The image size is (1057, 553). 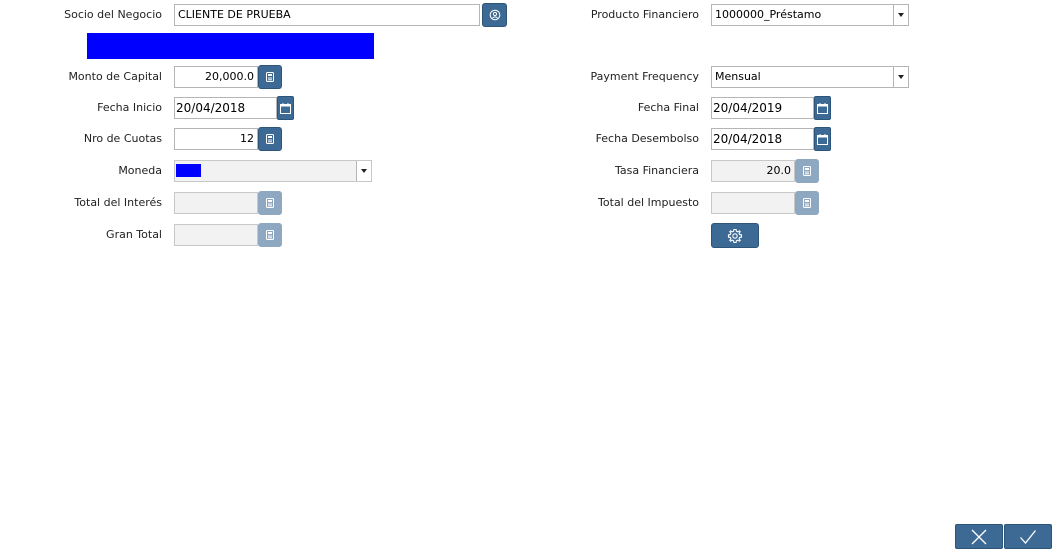 What do you see at coordinates (753, 203) in the screenshot?
I see `total-impuesto-input` at bounding box center [753, 203].